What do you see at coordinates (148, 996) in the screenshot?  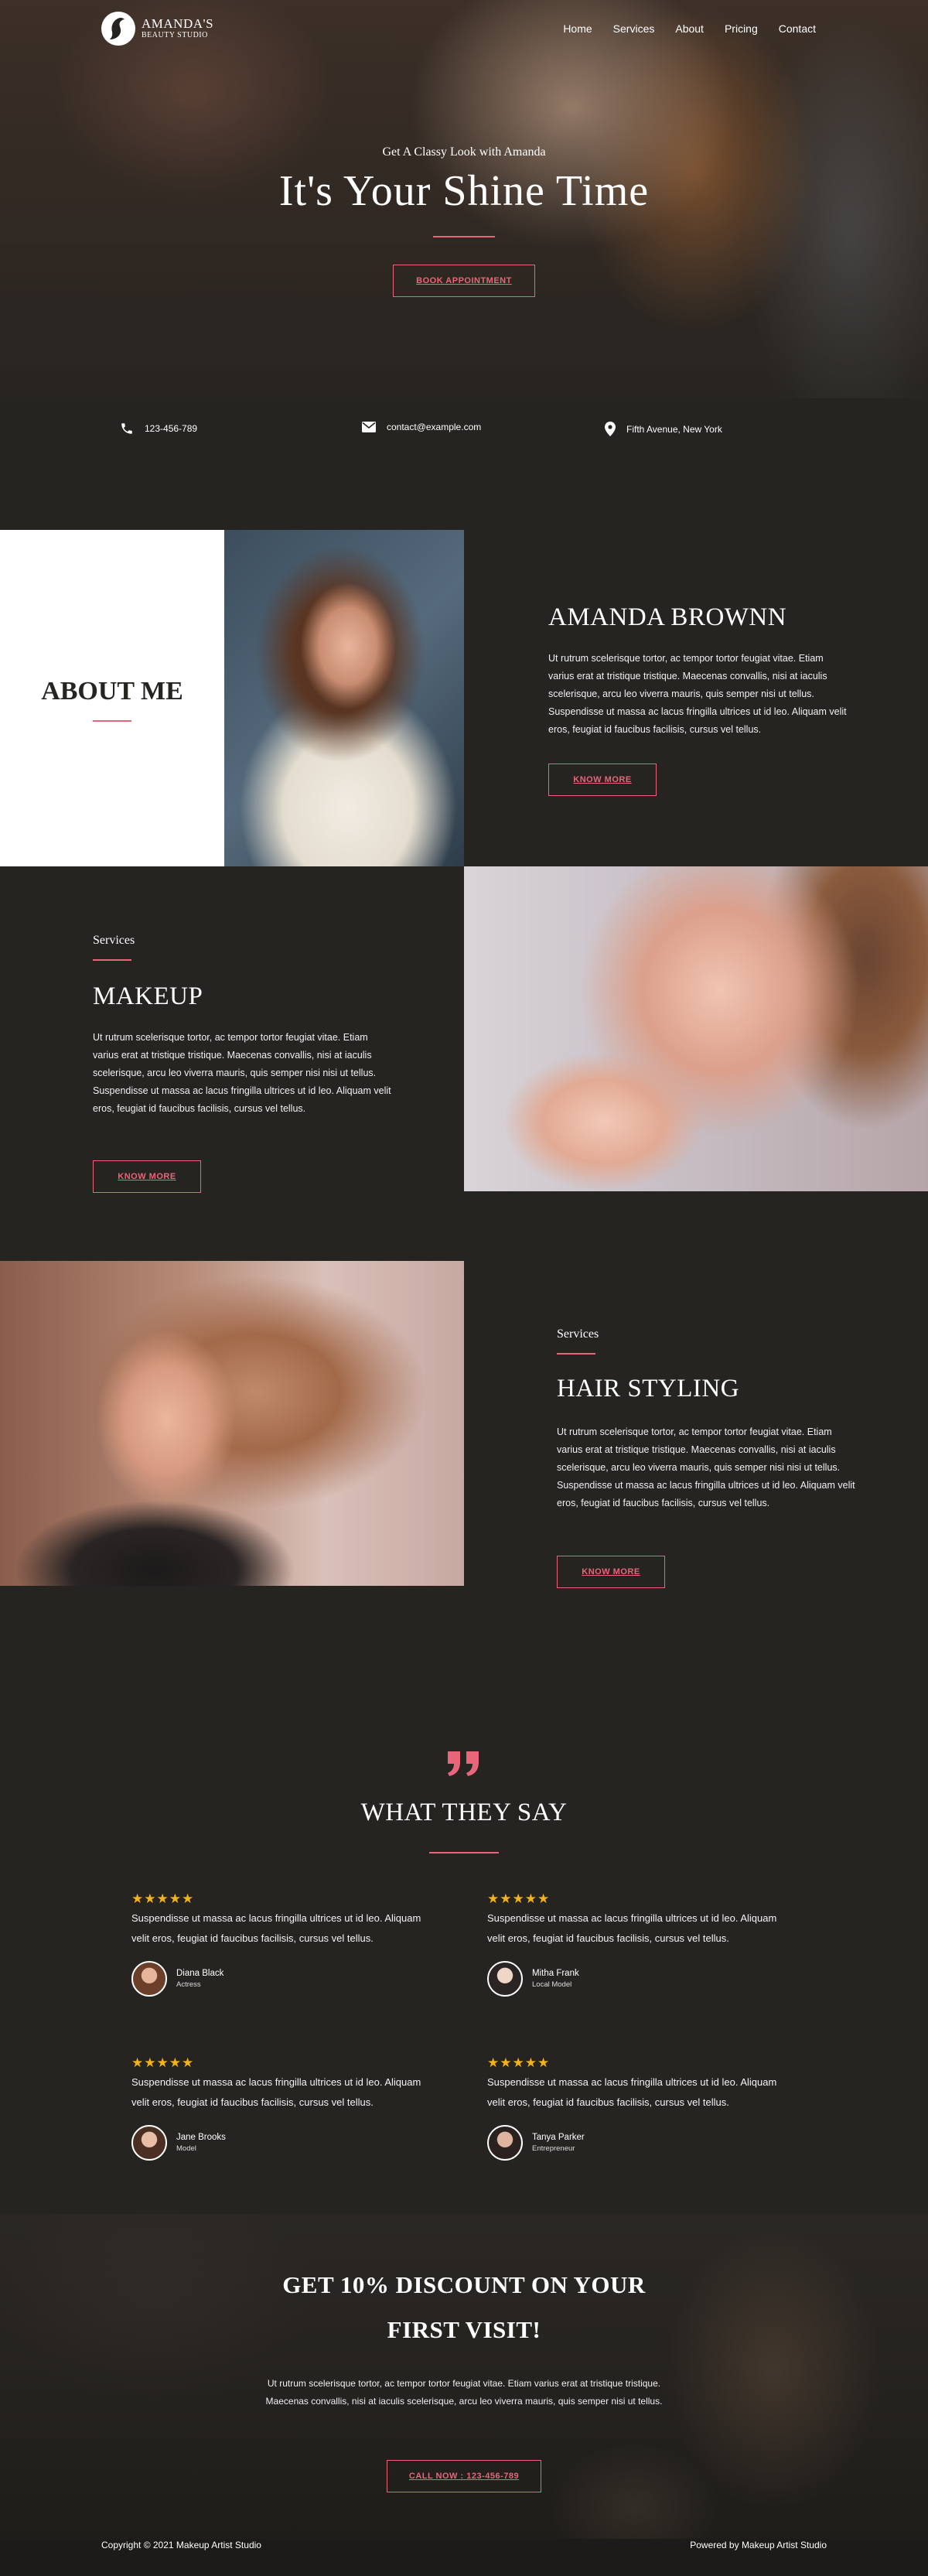 I see `makeup-title: MAKEUP` at bounding box center [148, 996].